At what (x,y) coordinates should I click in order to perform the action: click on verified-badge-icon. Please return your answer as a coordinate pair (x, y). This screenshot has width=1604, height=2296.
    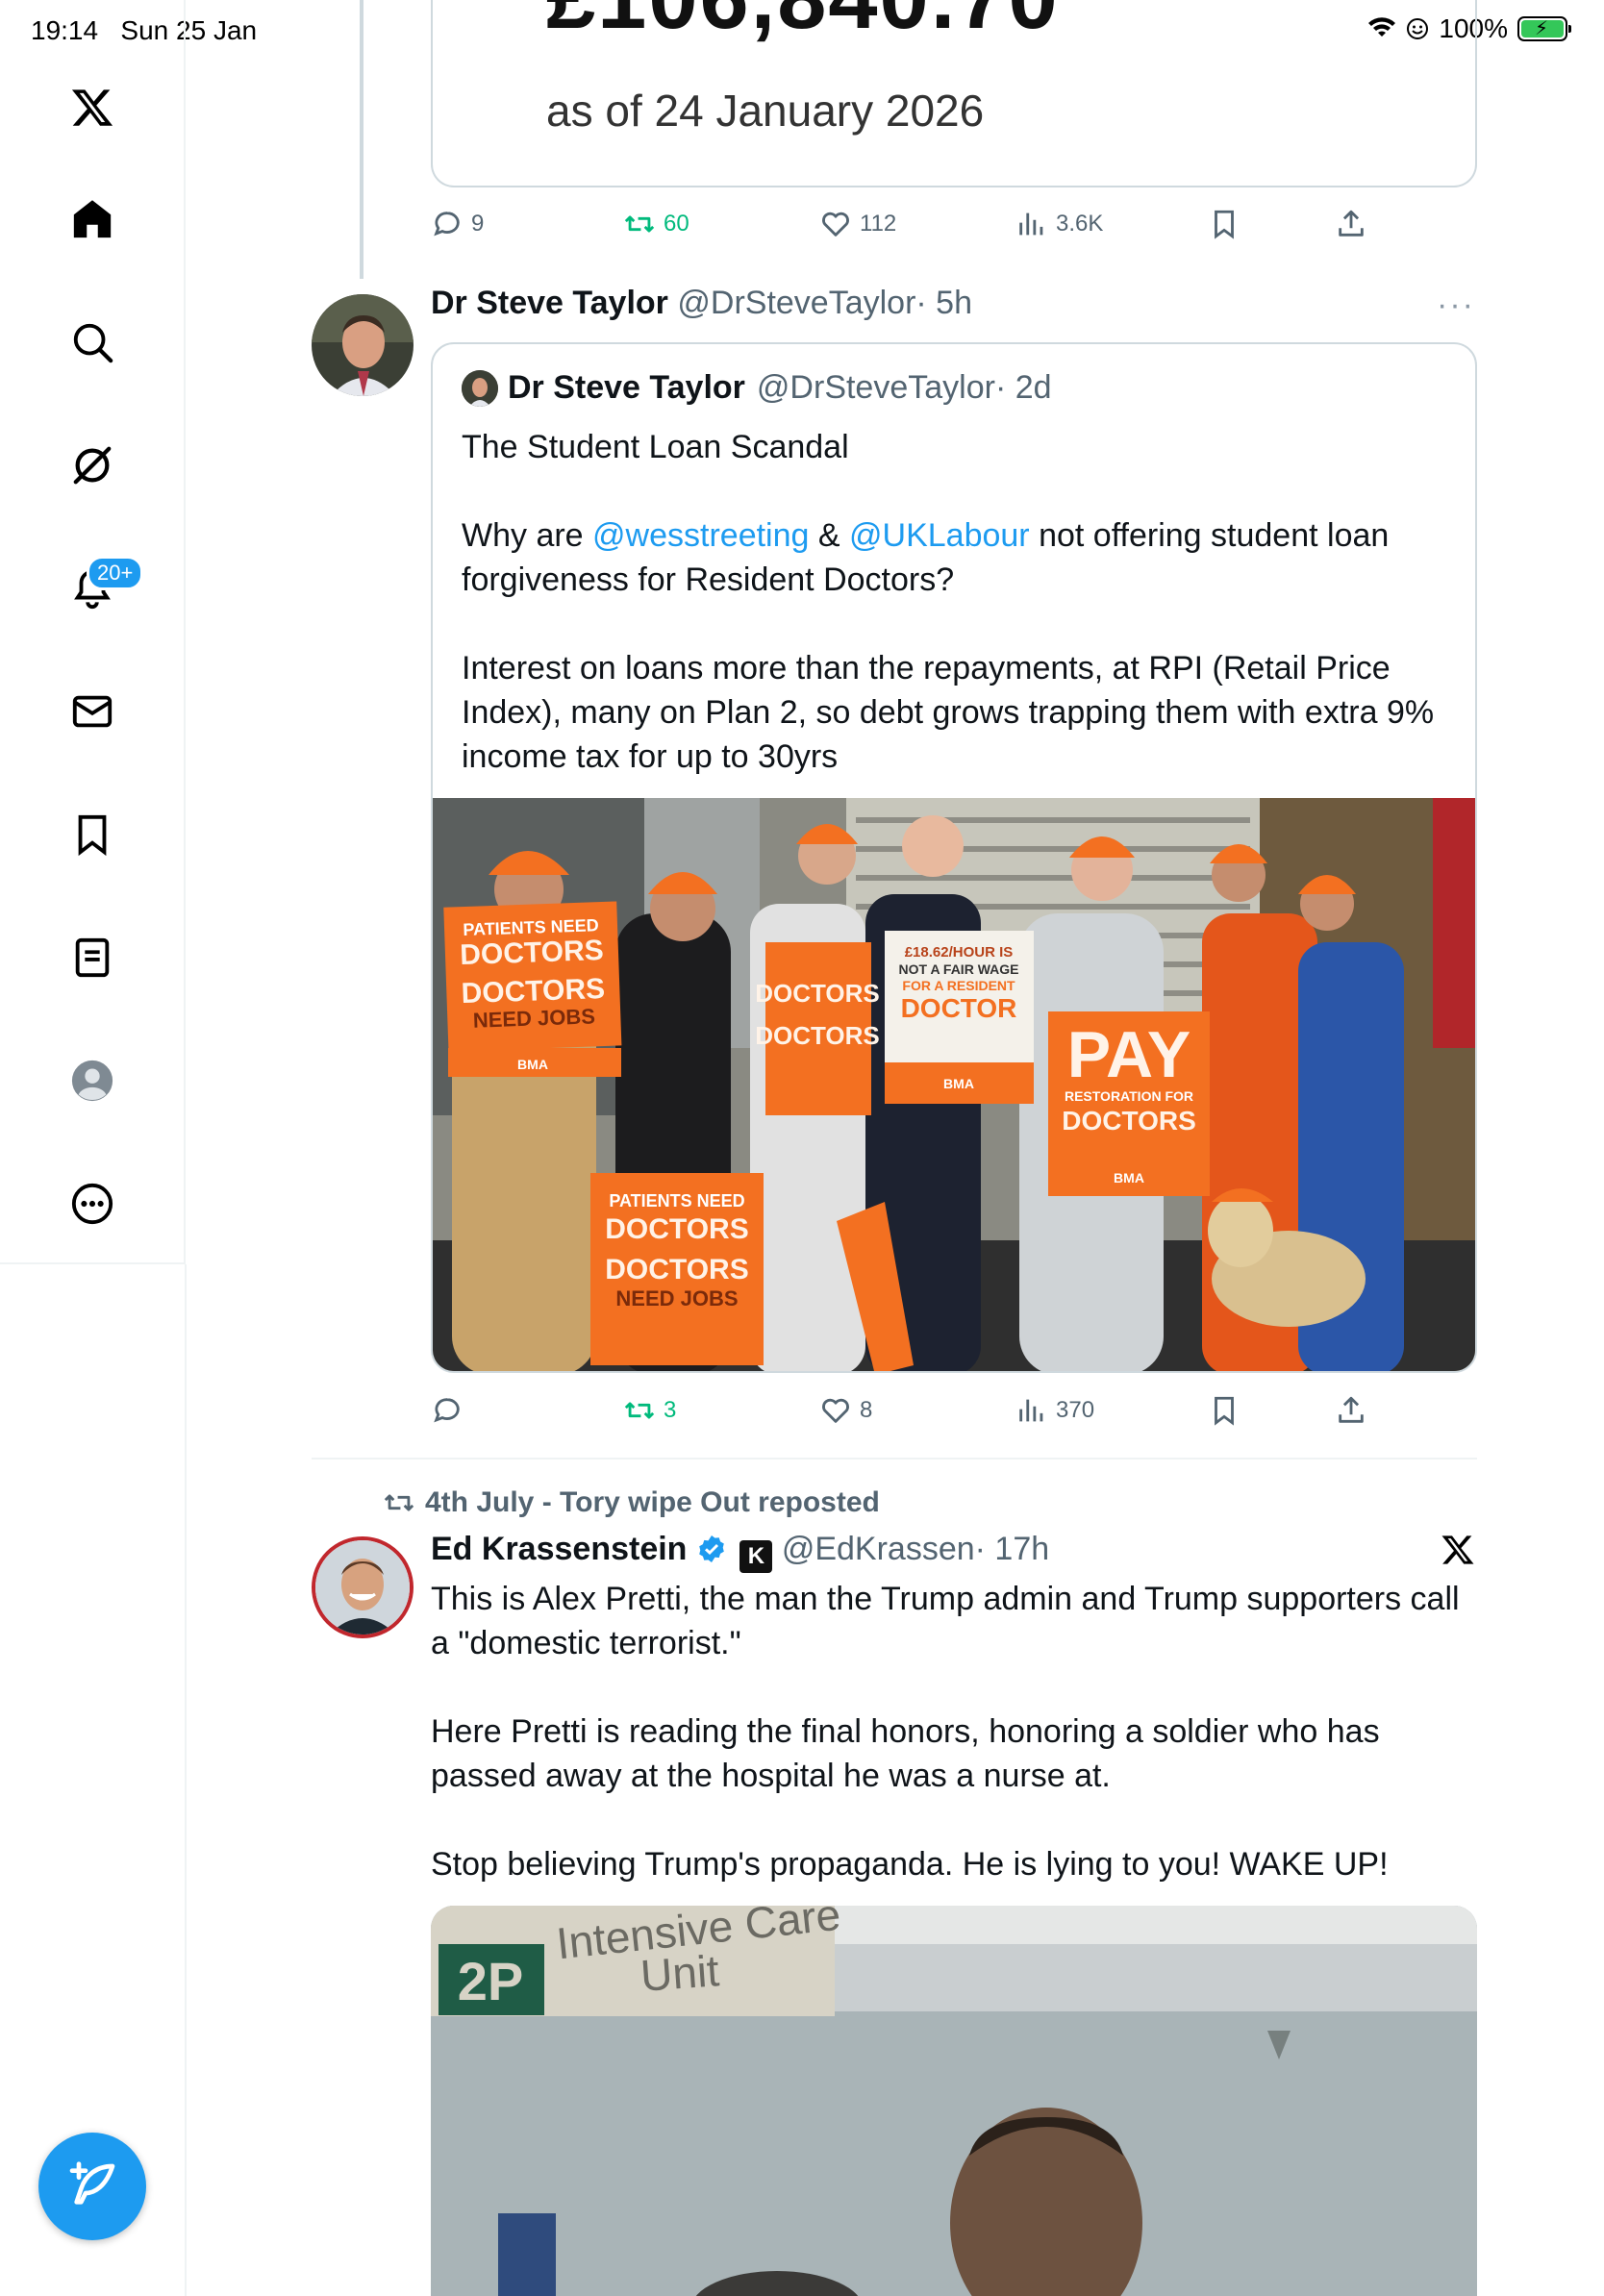
    Looking at the image, I should click on (711, 1548).